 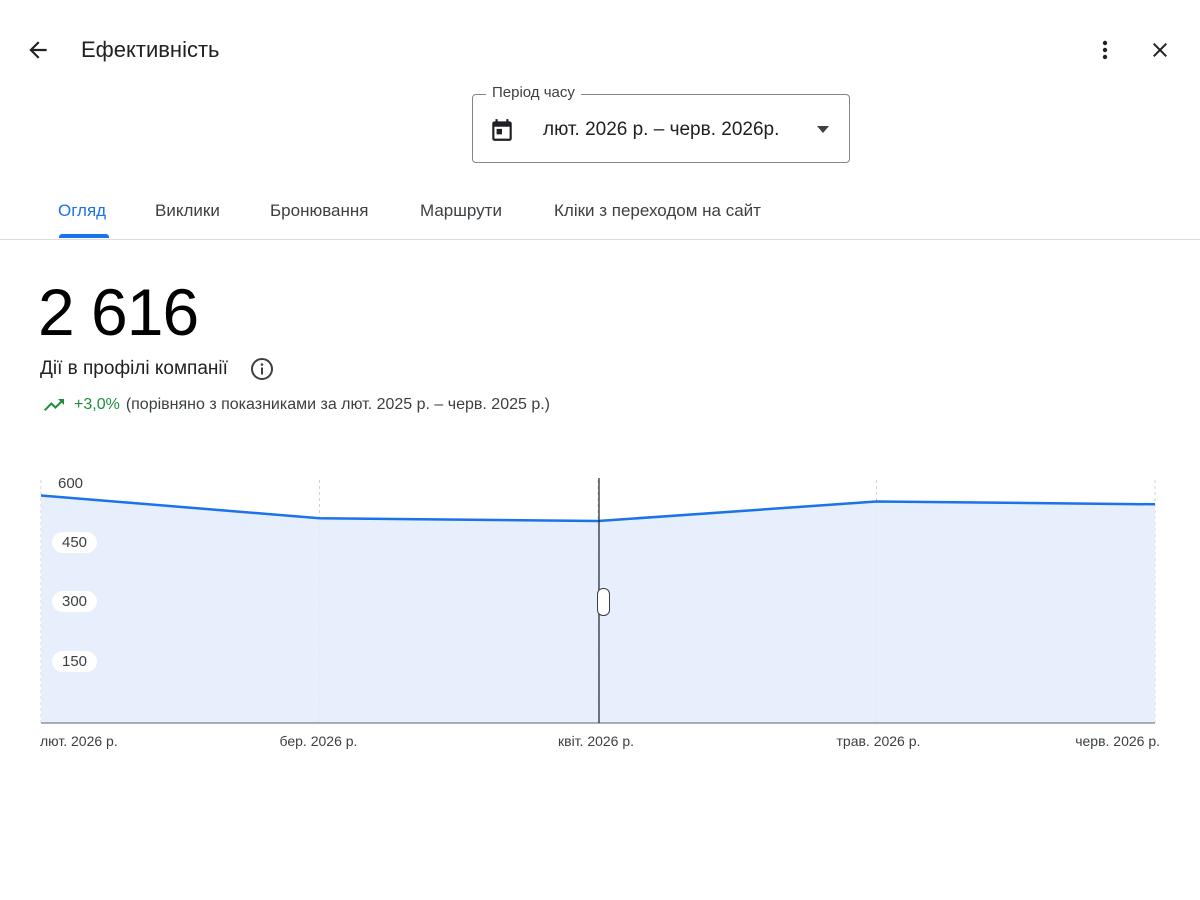 What do you see at coordinates (657, 211) in the screenshot?
I see `tab-website-clicks: Кліки з переходом на сайт` at bounding box center [657, 211].